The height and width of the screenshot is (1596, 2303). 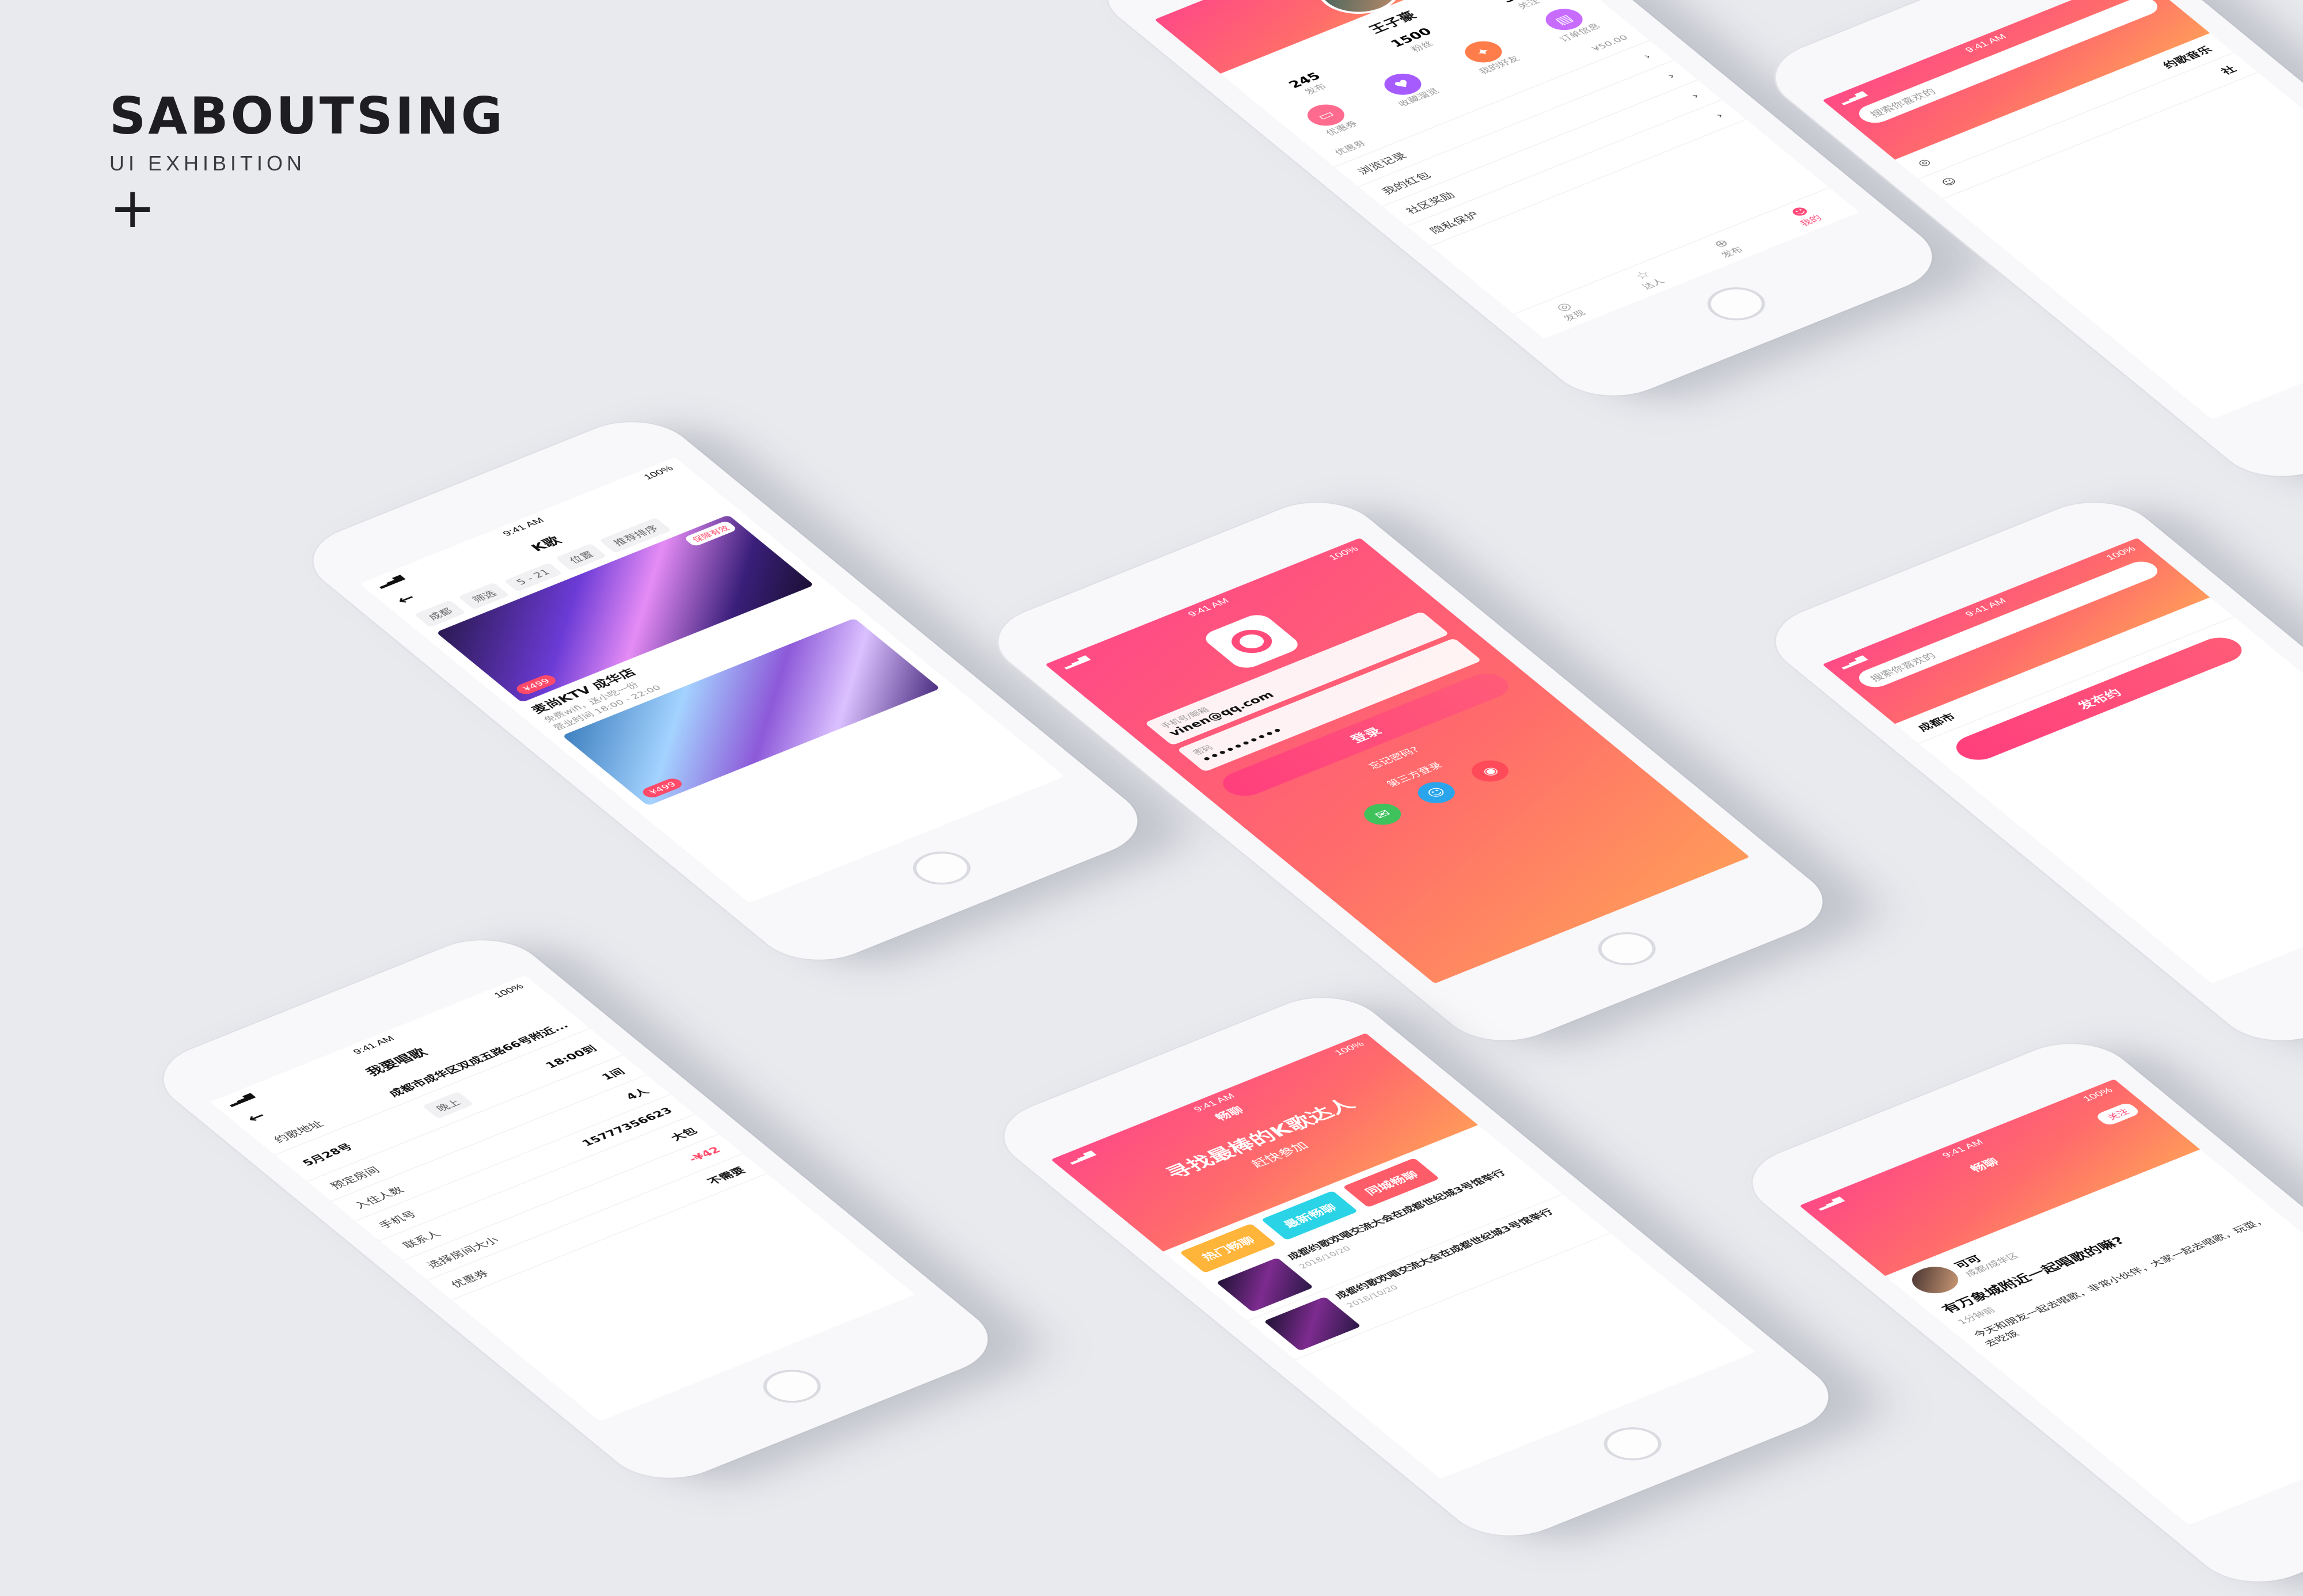 I want to click on city-value: 成都市, so click(x=1937, y=723).